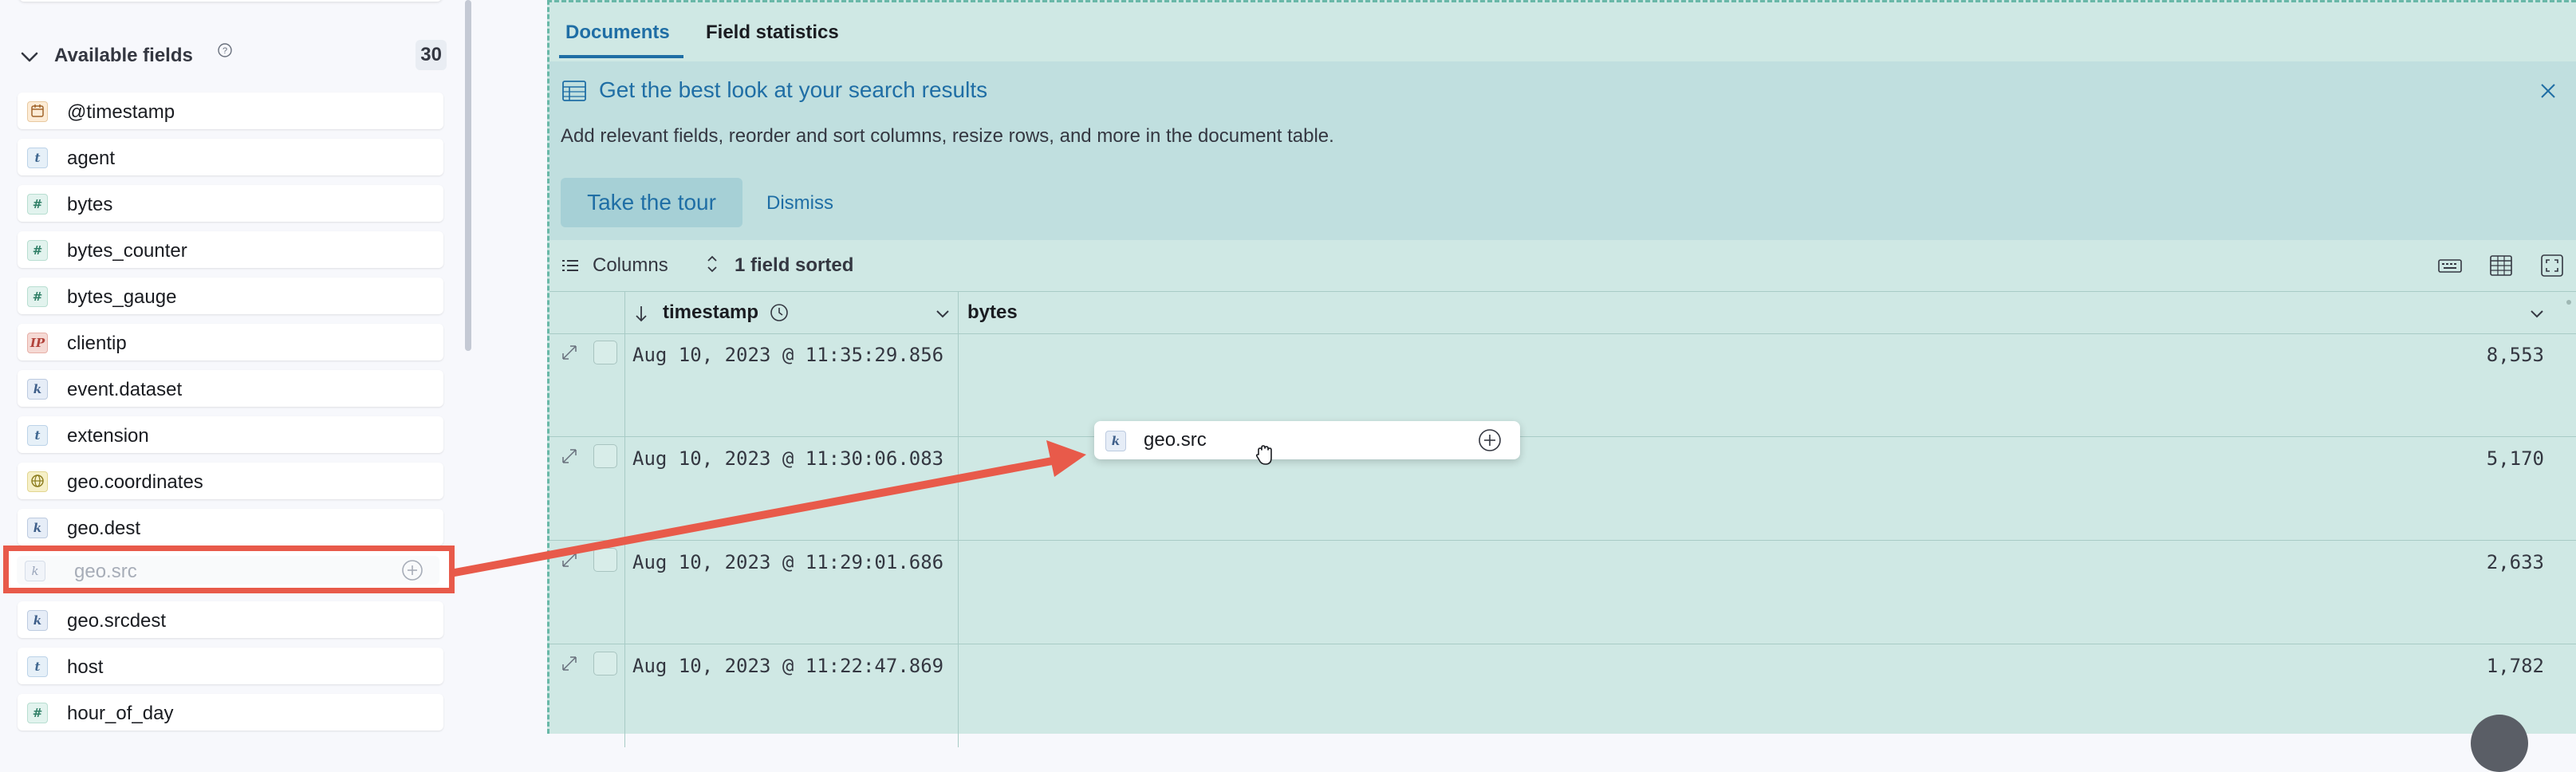 The width and height of the screenshot is (2576, 772). What do you see at coordinates (230, 296) in the screenshot?
I see `field-item-bytes-gauge: # bytes_gauge` at bounding box center [230, 296].